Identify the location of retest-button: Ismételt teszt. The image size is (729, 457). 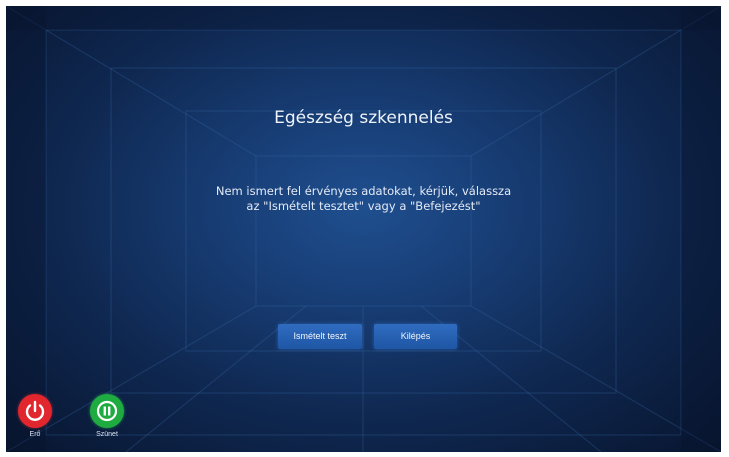
(320, 336).